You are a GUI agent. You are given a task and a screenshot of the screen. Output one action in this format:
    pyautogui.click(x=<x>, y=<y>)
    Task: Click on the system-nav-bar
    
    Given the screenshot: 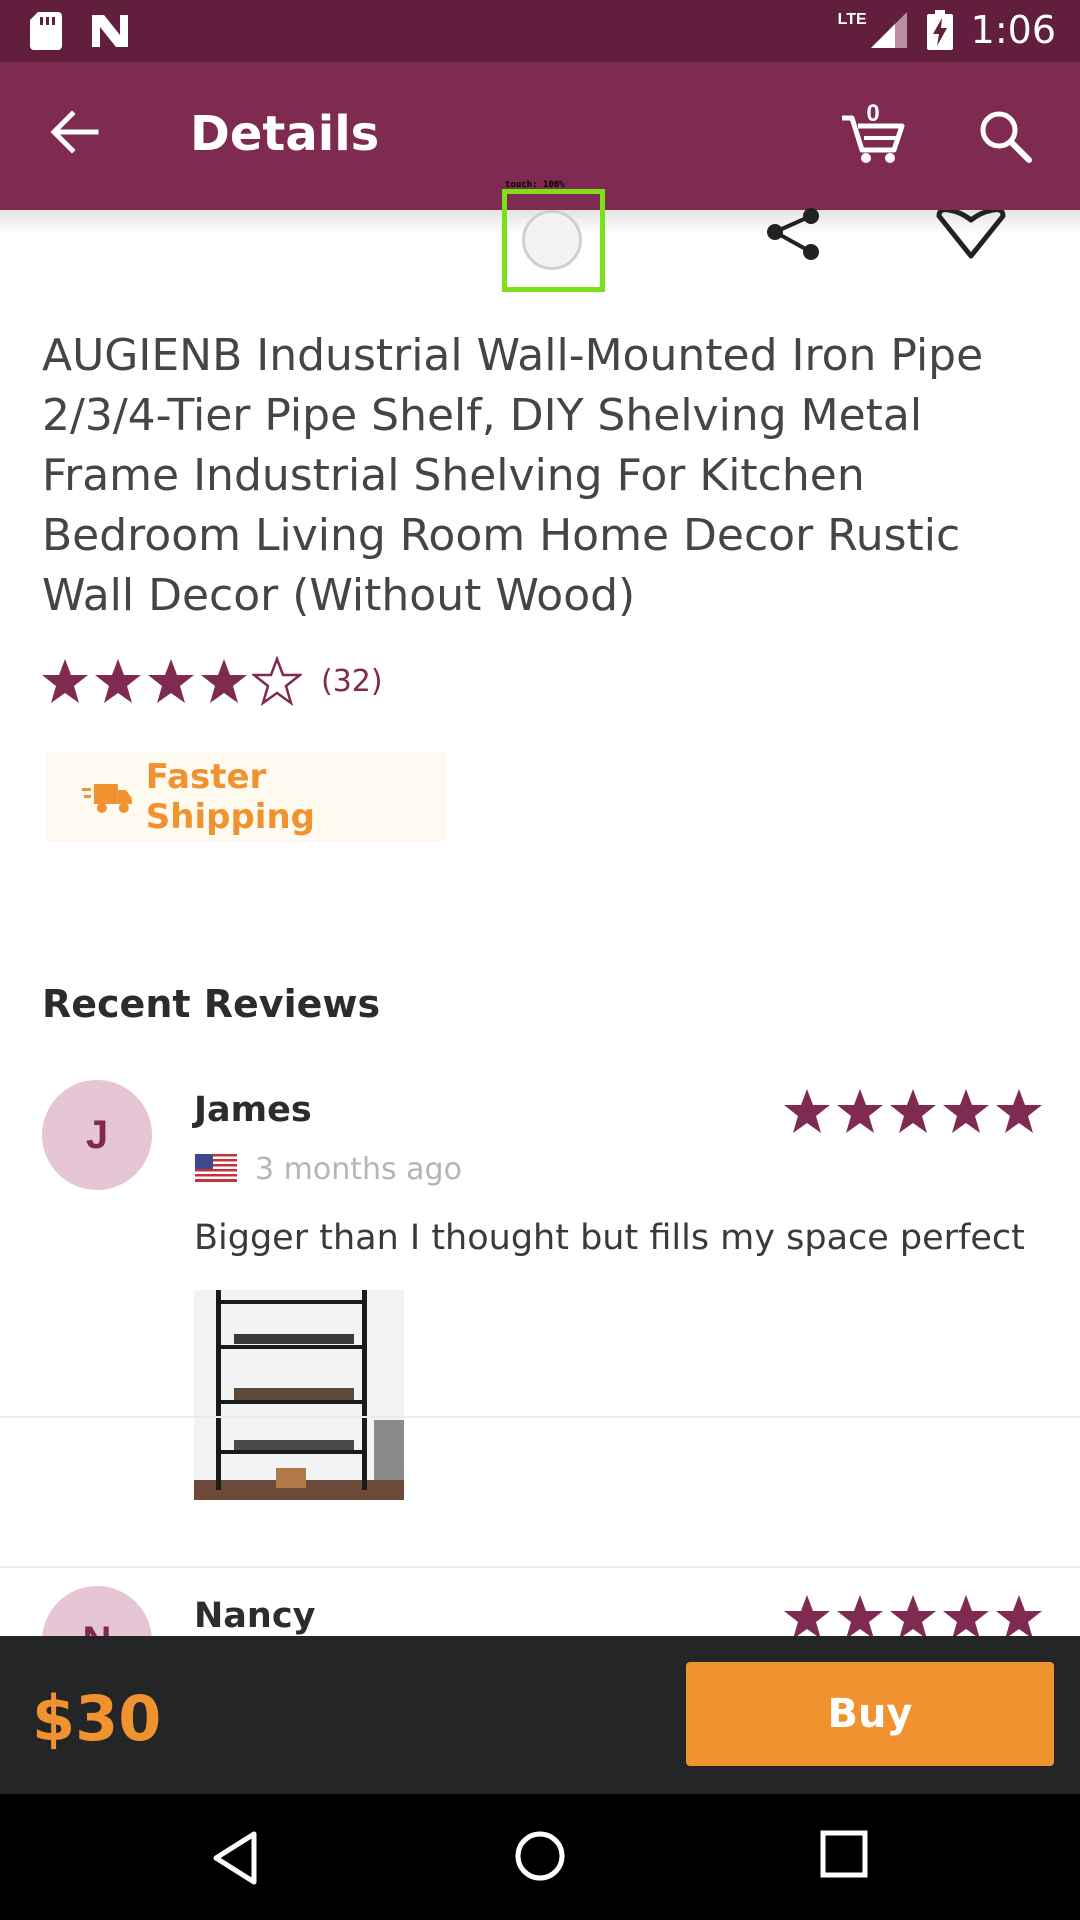 What is the action you would take?
    pyautogui.click(x=540, y=1857)
    